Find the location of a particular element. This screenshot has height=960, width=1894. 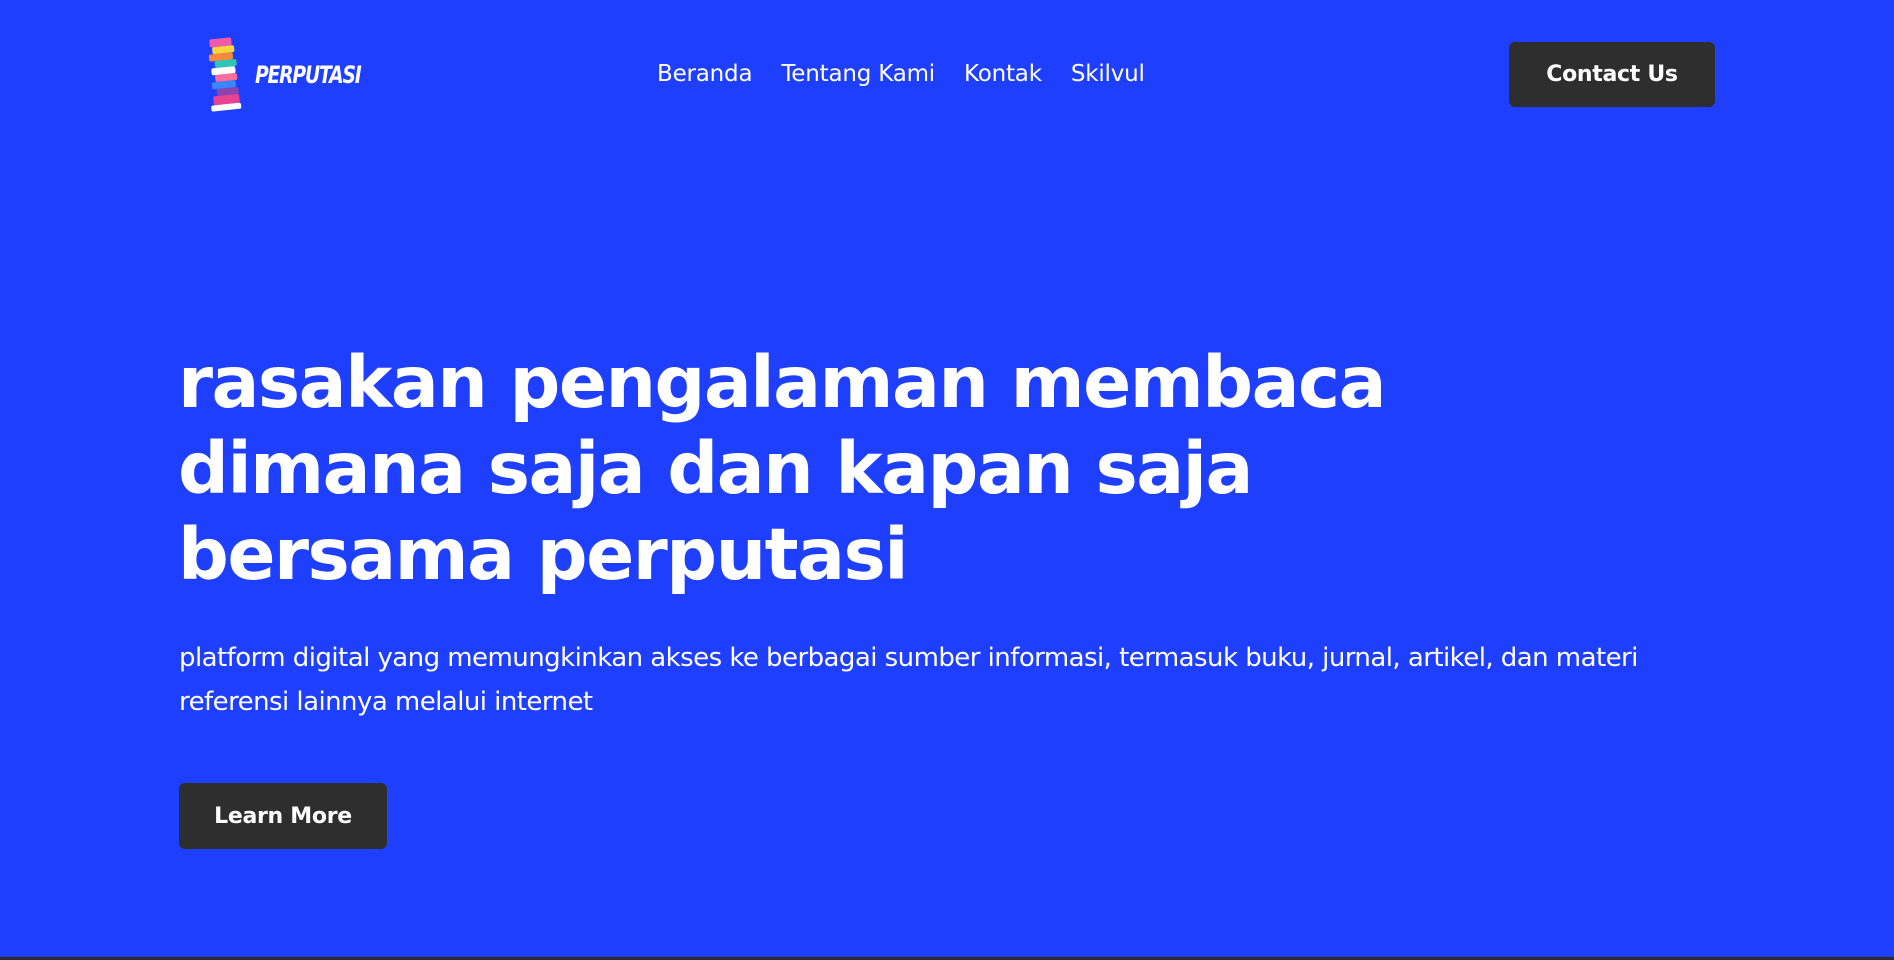

hero-title-line: bersama perputasi is located at coordinates (543, 554).